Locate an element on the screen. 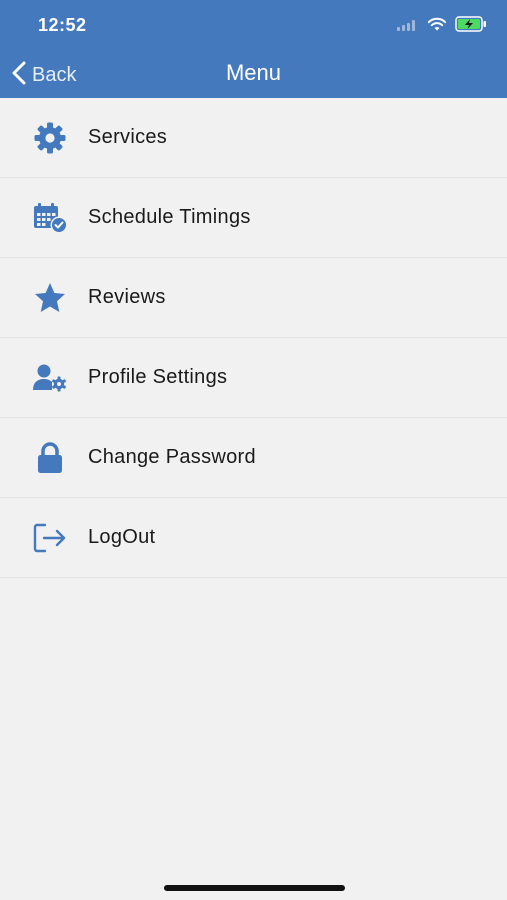 This screenshot has height=900, width=507. menu-item-label: Change Password is located at coordinates (172, 457).